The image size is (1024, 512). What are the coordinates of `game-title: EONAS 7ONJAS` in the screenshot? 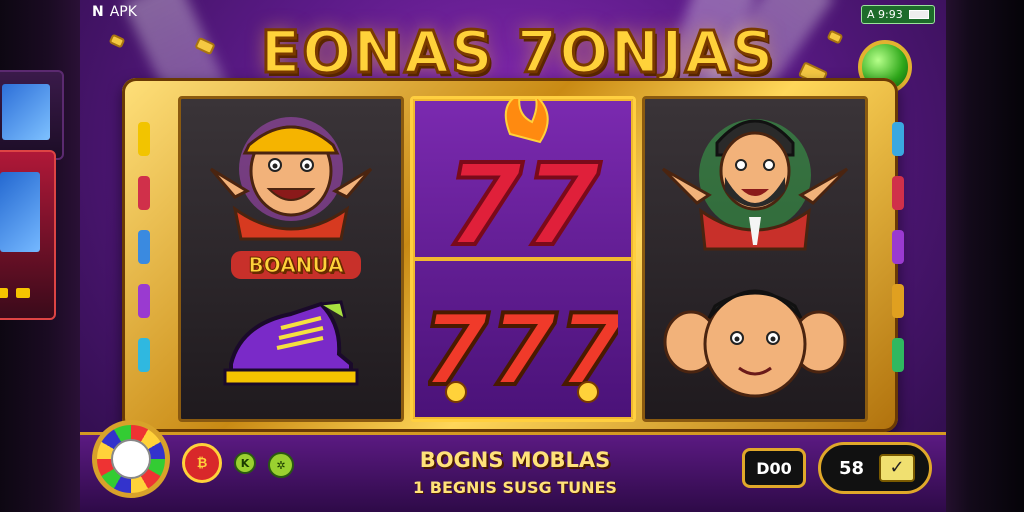 It's located at (517, 52).